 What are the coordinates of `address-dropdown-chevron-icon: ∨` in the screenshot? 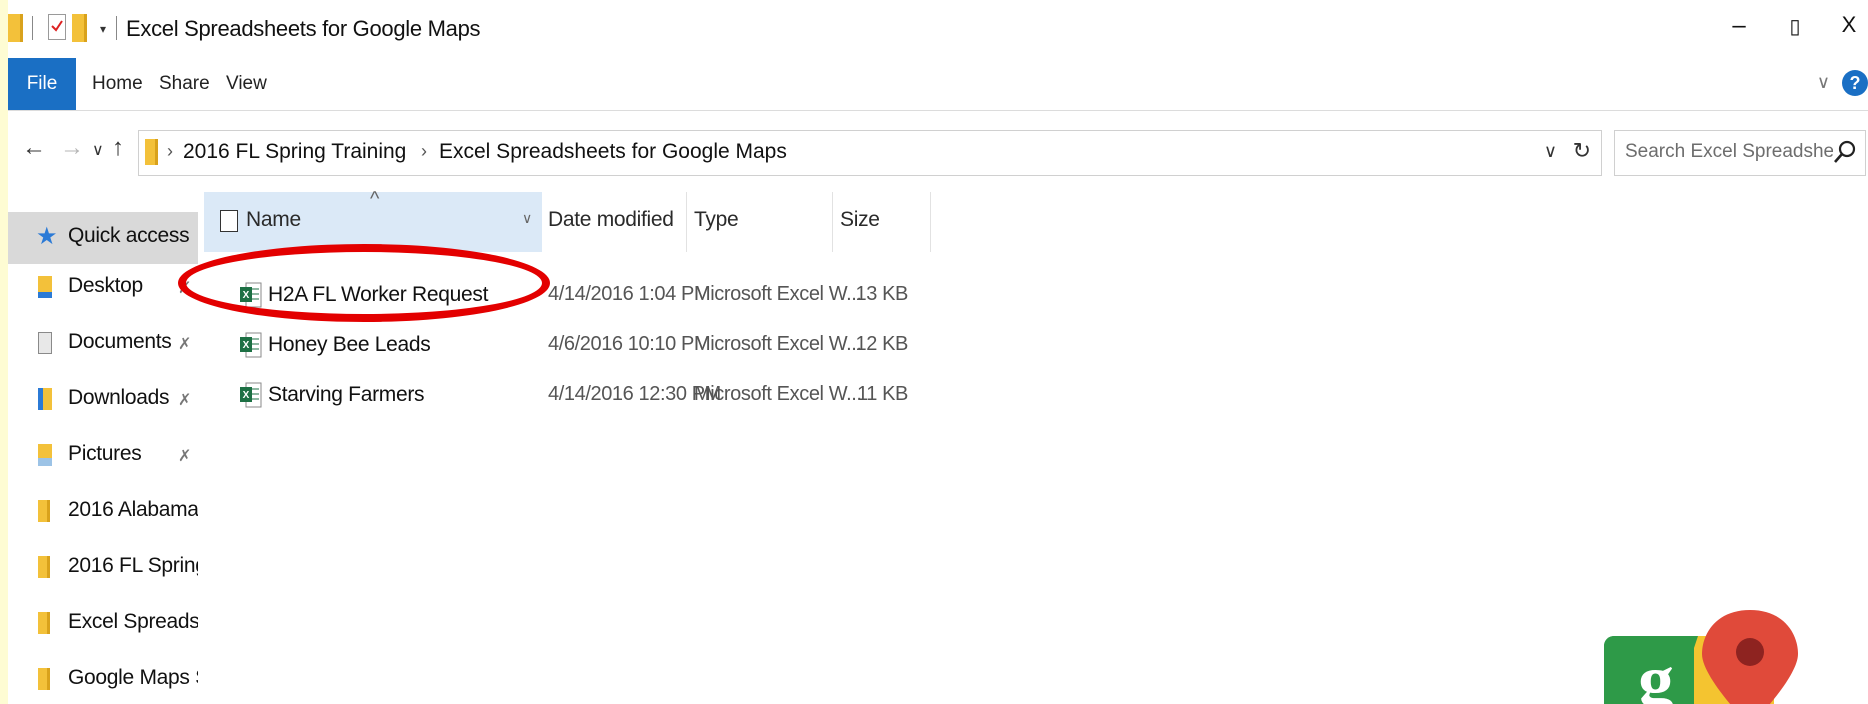 It's located at (1550, 151).